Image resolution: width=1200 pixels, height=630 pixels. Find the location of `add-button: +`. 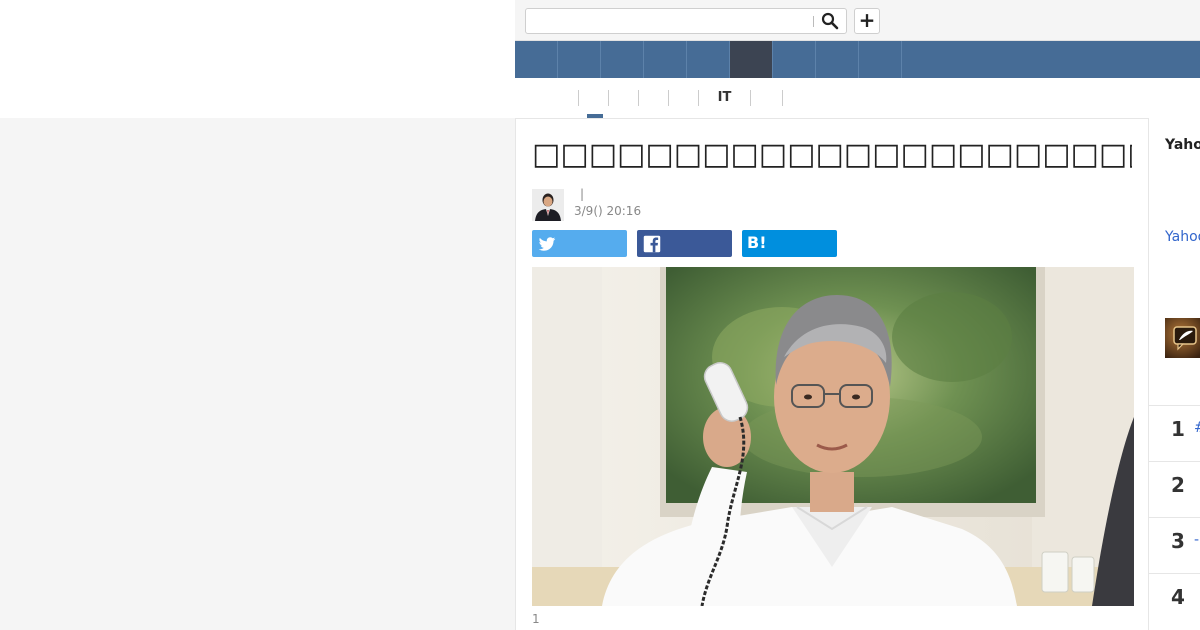

add-button: + is located at coordinates (867, 21).